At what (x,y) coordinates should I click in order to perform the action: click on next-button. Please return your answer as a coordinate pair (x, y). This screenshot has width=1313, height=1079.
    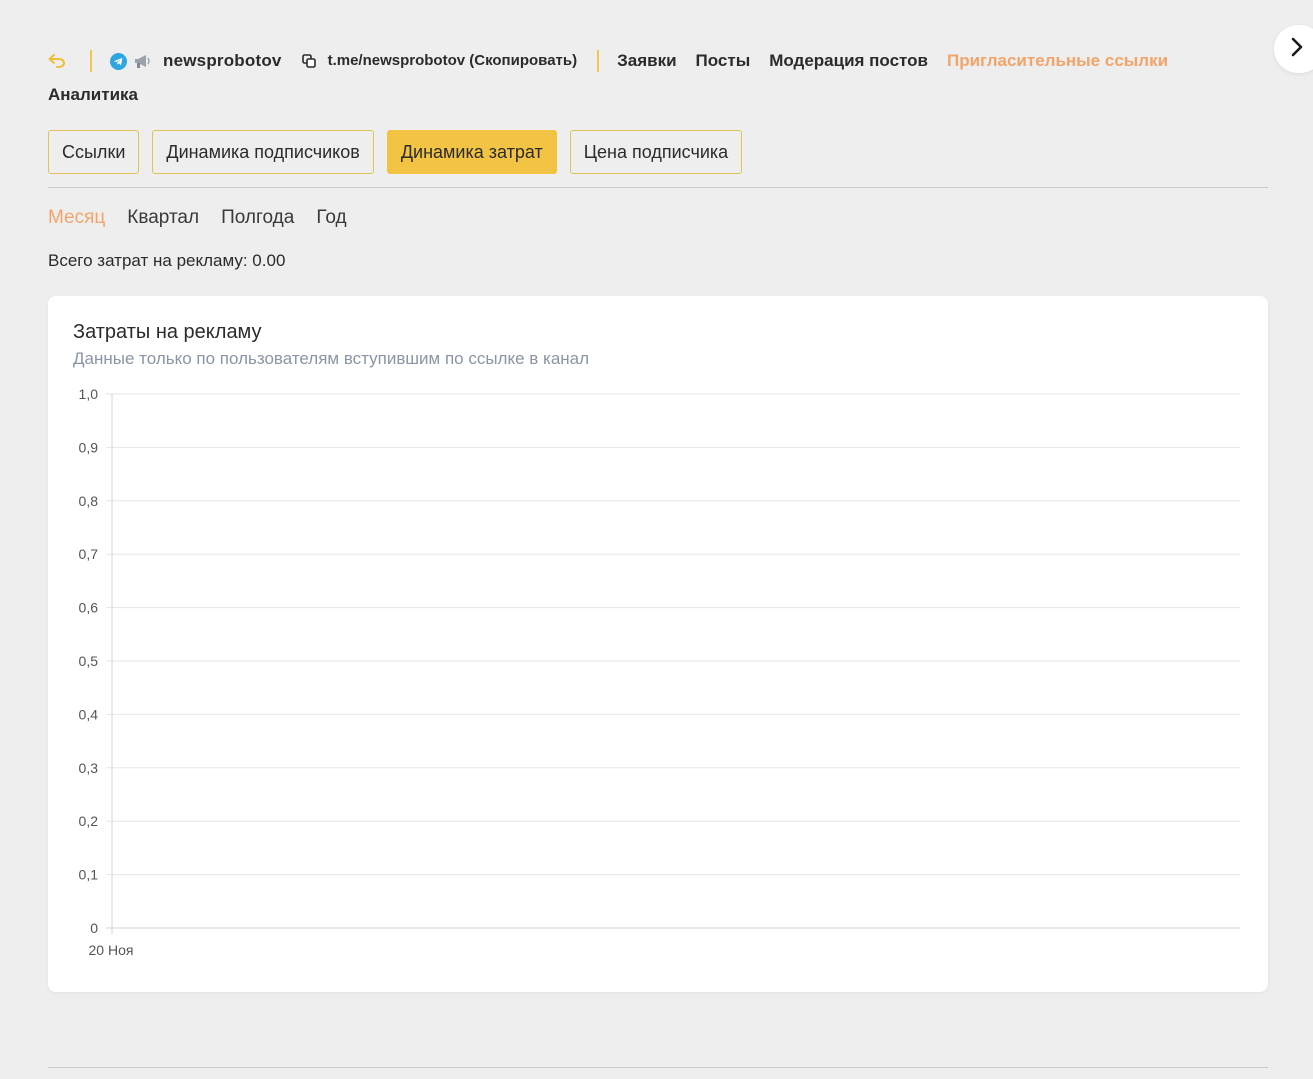
    Looking at the image, I should click on (1293, 49).